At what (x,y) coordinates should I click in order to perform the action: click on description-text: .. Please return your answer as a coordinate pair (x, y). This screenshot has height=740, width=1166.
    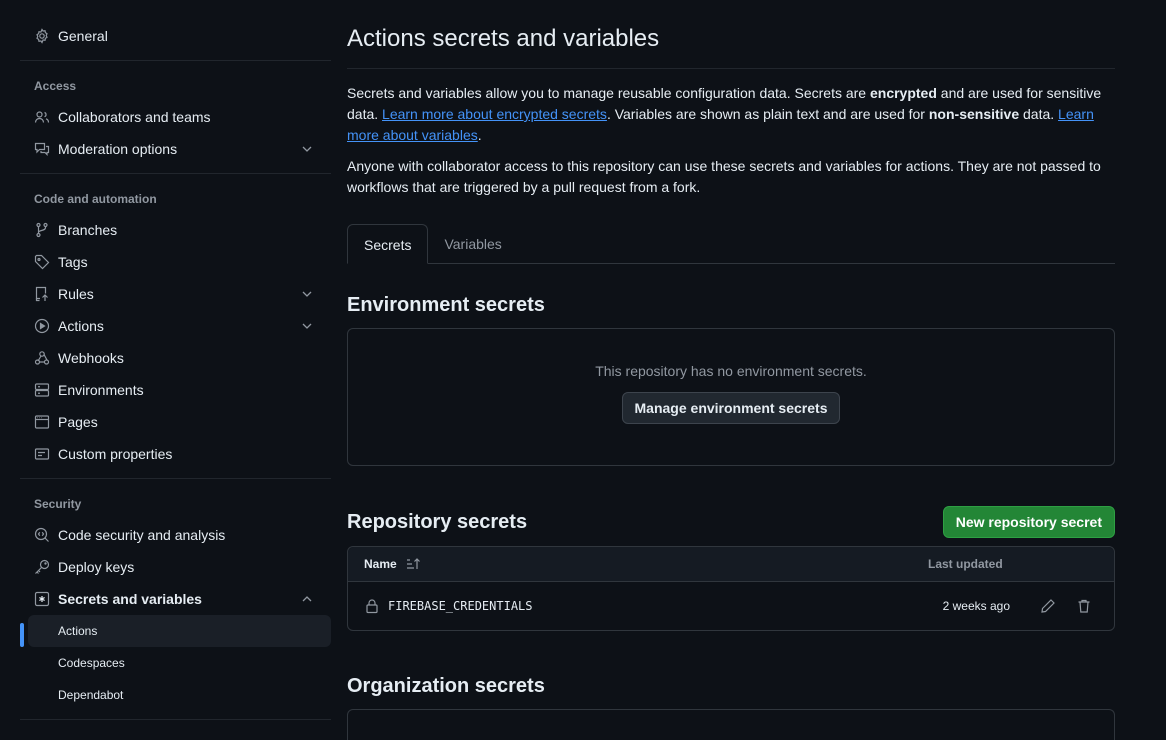
    Looking at the image, I should click on (479, 135).